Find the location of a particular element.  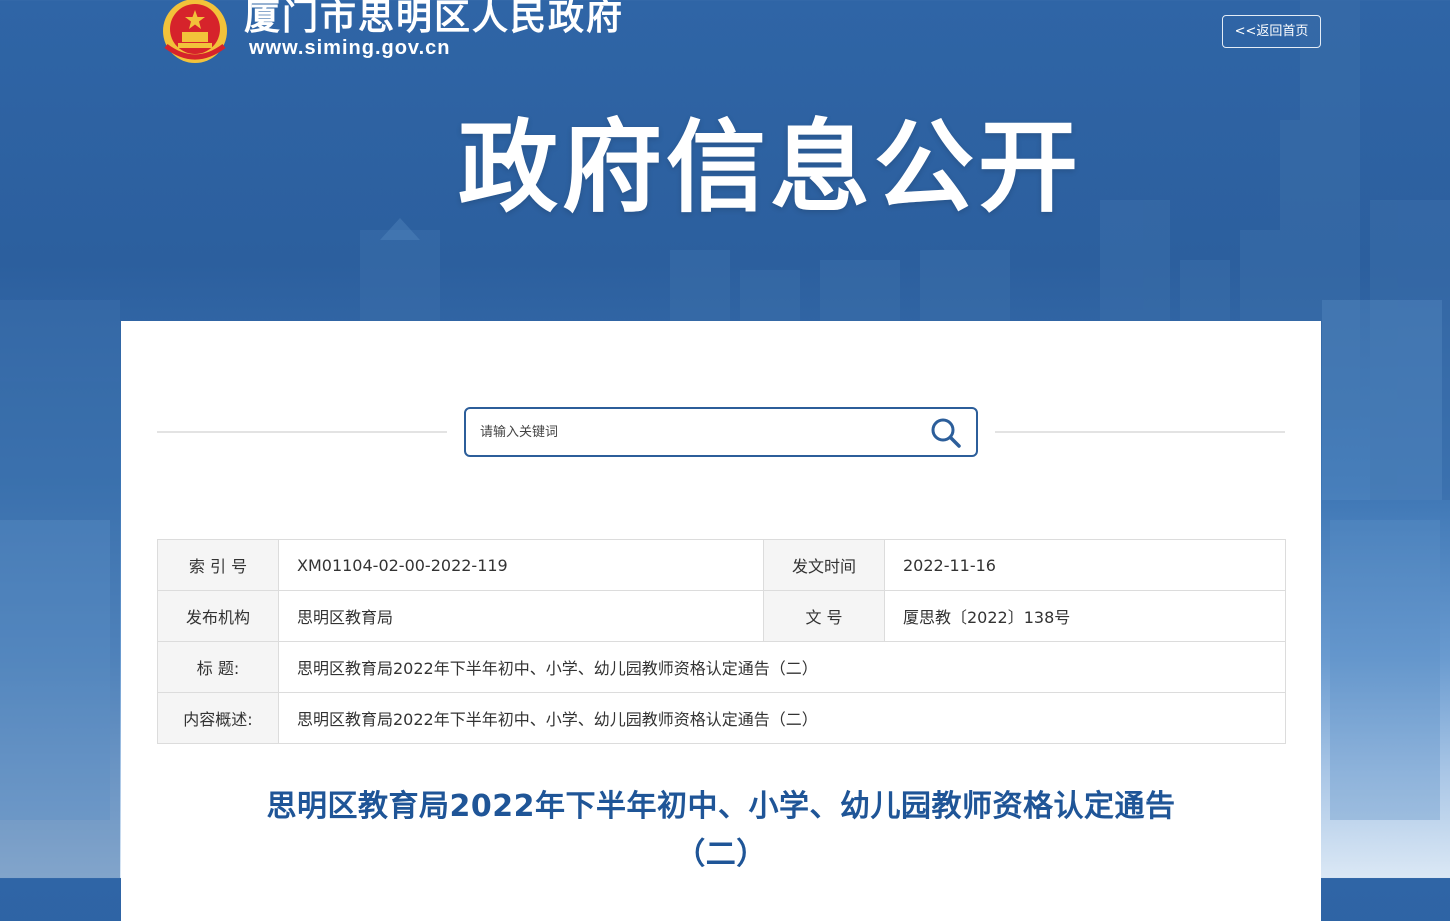

index-no-label: 索 引 号 is located at coordinates (218, 565).